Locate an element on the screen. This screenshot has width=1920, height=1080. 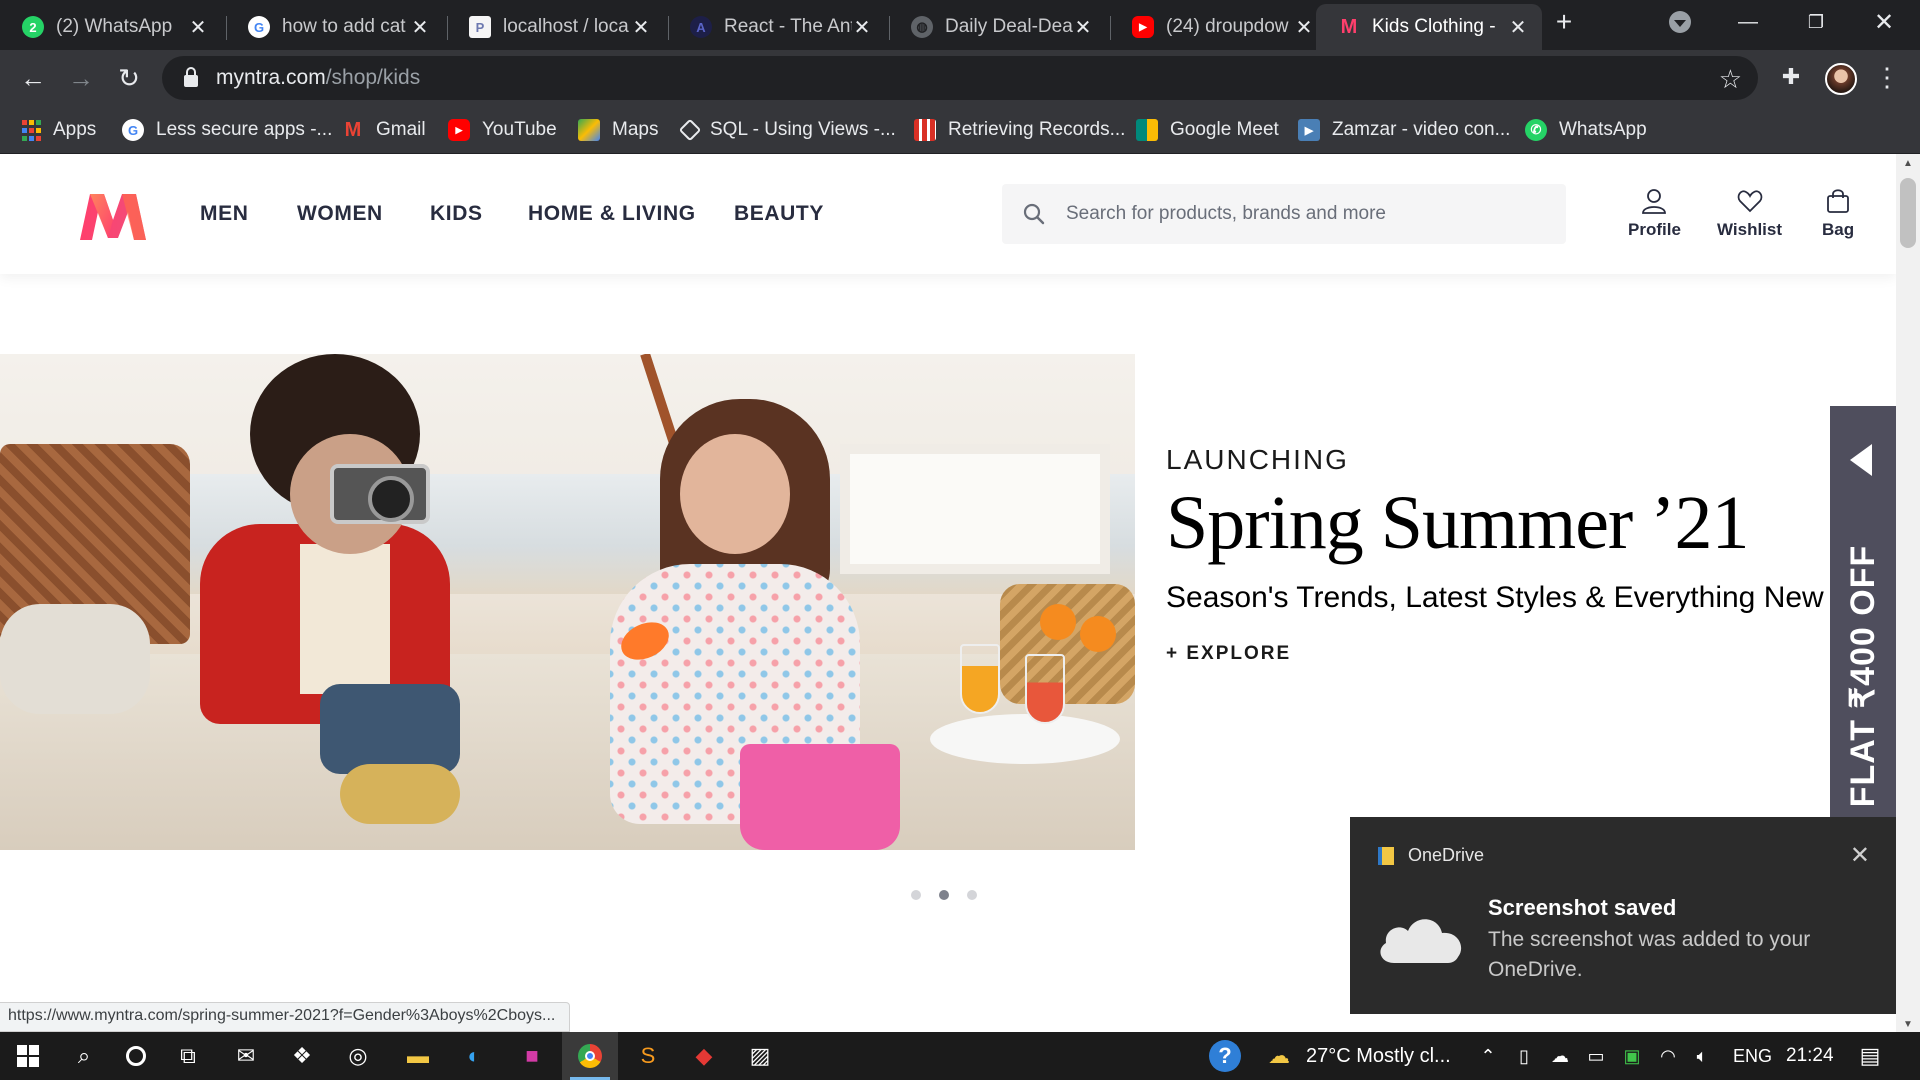
myntra-logo is located at coordinates (113, 216).